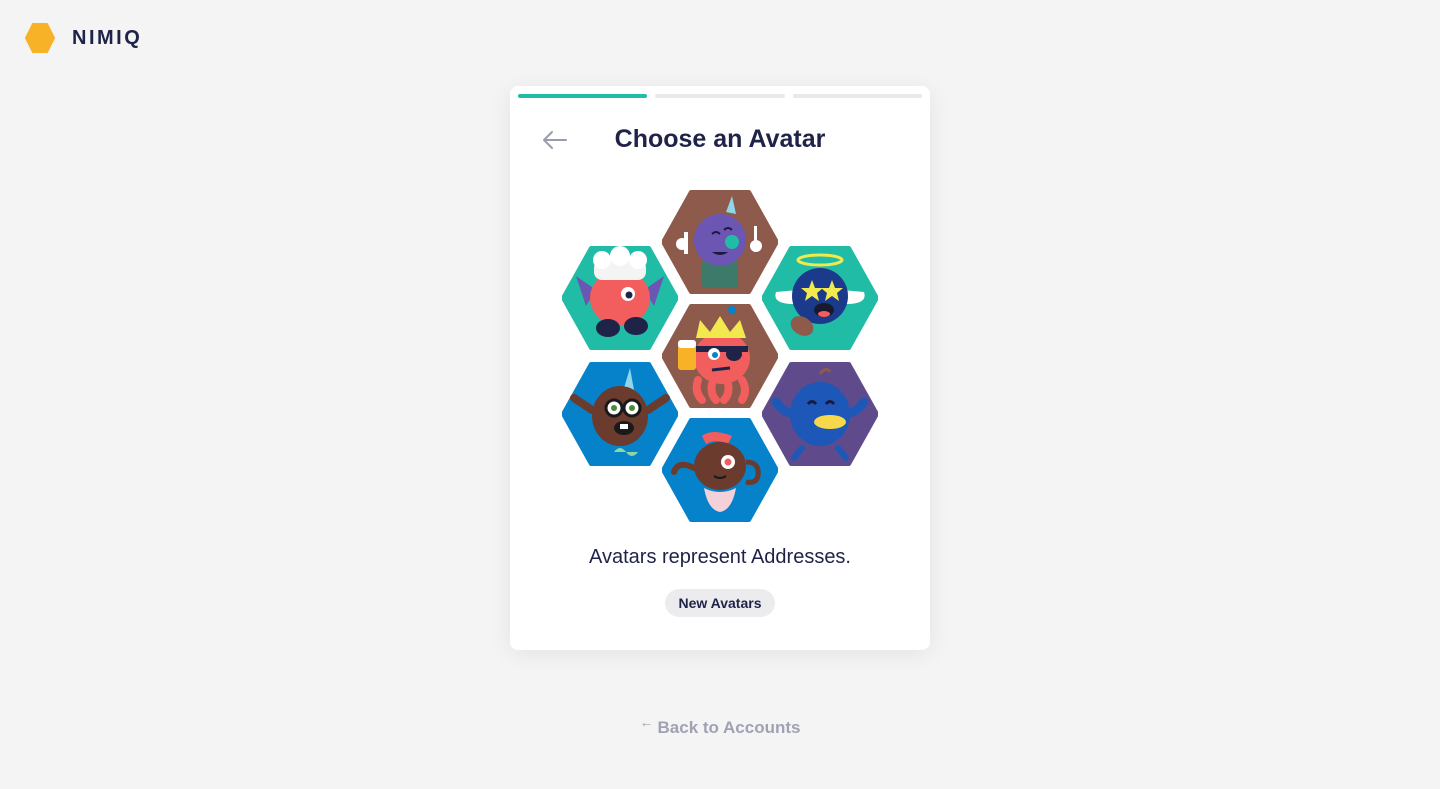  Describe the element at coordinates (646, 722) in the screenshot. I see `arrow-left-icon: ←` at that location.